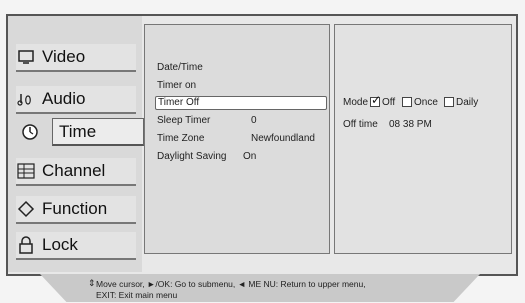 The width and height of the screenshot is (525, 303). Describe the element at coordinates (26, 245) in the screenshot. I see `lock-icon` at that location.